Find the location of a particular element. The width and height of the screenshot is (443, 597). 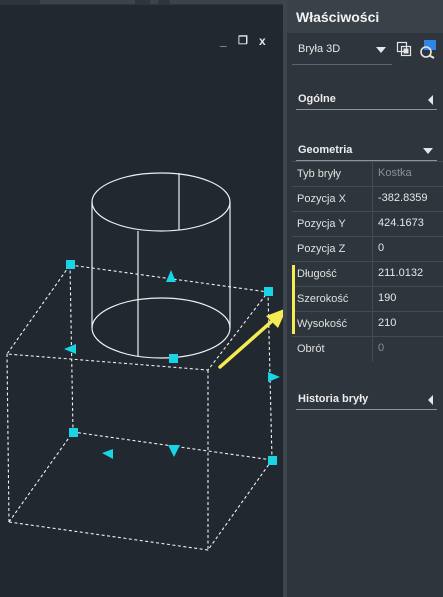

section-history: Historia bryły is located at coordinates (366, 400).